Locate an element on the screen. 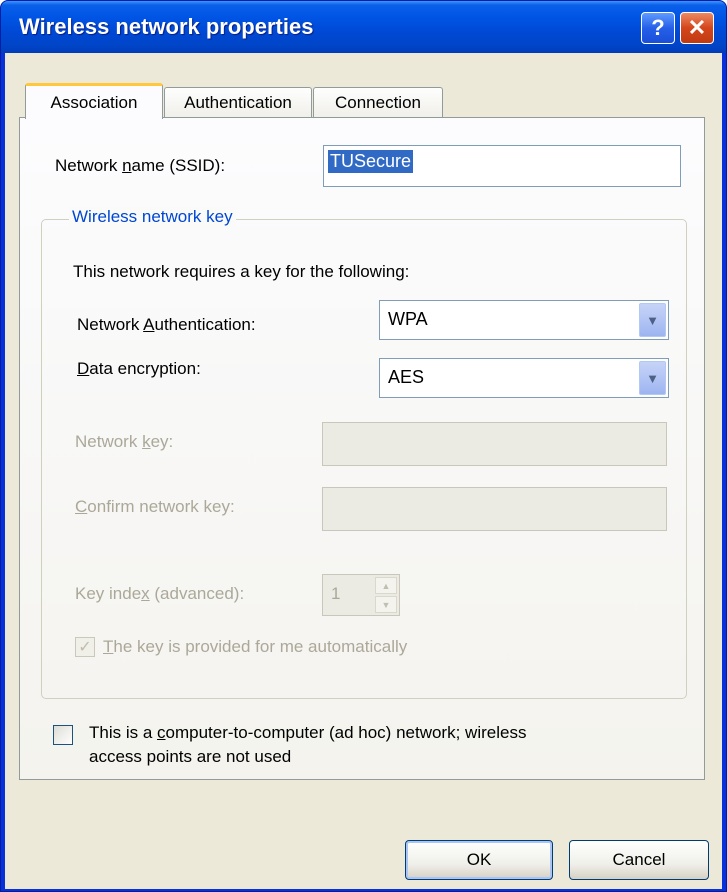 The height and width of the screenshot is (892, 727). ssid-value: TUSecure is located at coordinates (371, 161).